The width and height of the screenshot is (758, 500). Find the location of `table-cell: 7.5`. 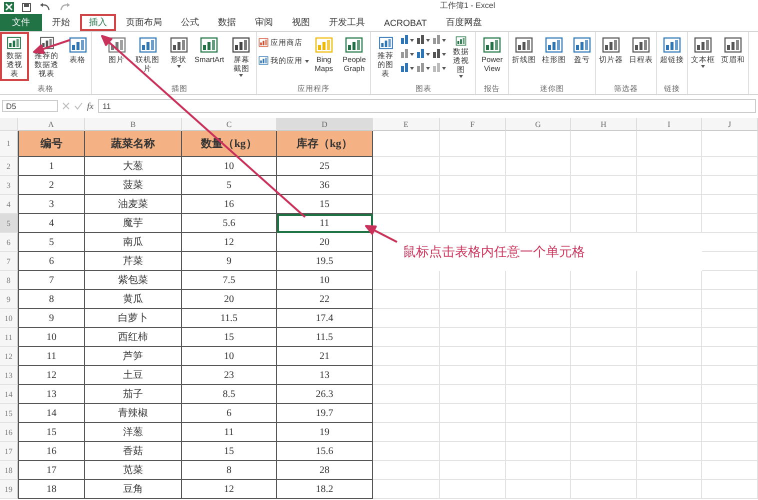

table-cell: 7.5 is located at coordinates (229, 280).